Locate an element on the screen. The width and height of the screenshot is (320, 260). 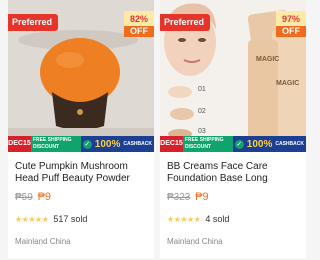
old-price: ₱59 is located at coordinates (24, 197).